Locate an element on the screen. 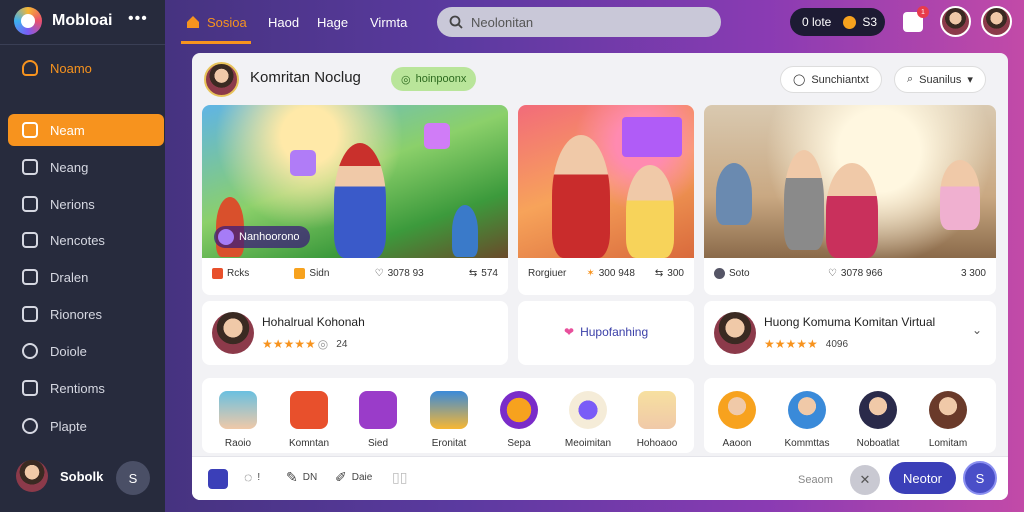  chevron-down-icon: ⌄ is located at coordinates (977, 330).